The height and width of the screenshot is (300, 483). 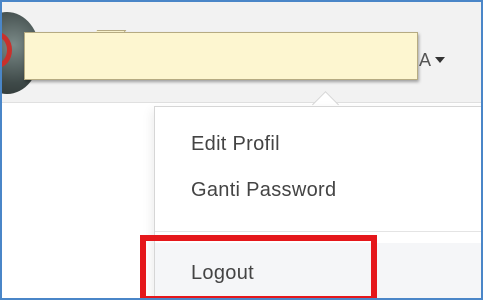 I want to click on menu-item-edit-profil: Edit Profil, so click(x=235, y=144).